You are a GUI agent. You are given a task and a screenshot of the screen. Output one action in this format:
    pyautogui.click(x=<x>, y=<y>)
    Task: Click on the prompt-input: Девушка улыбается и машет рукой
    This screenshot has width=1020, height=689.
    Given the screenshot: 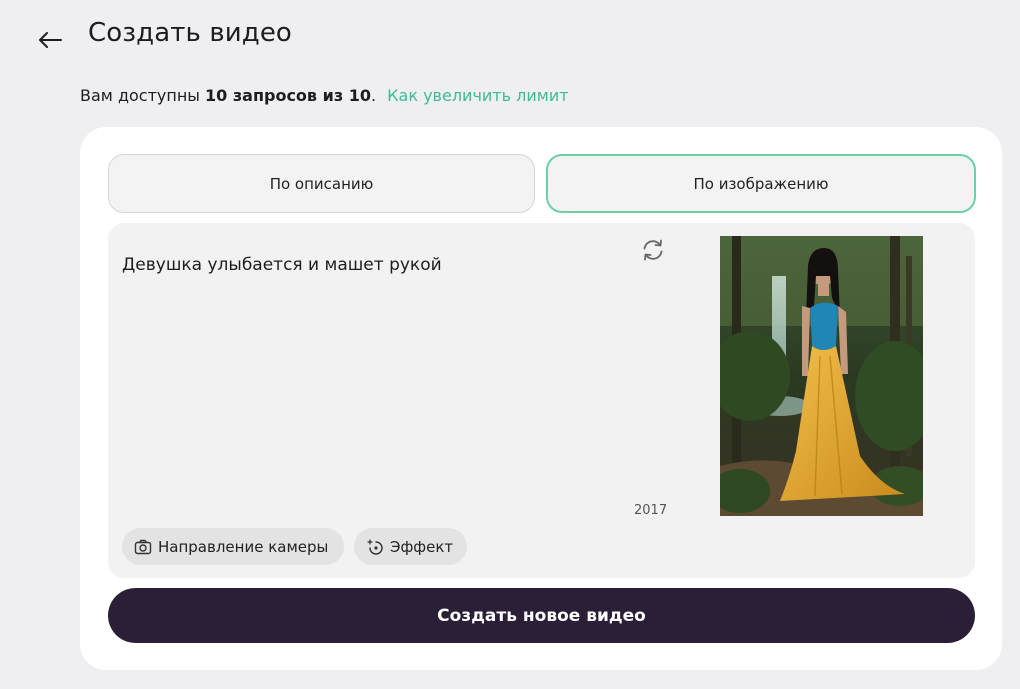 What is the action you would take?
    pyautogui.click(x=282, y=265)
    